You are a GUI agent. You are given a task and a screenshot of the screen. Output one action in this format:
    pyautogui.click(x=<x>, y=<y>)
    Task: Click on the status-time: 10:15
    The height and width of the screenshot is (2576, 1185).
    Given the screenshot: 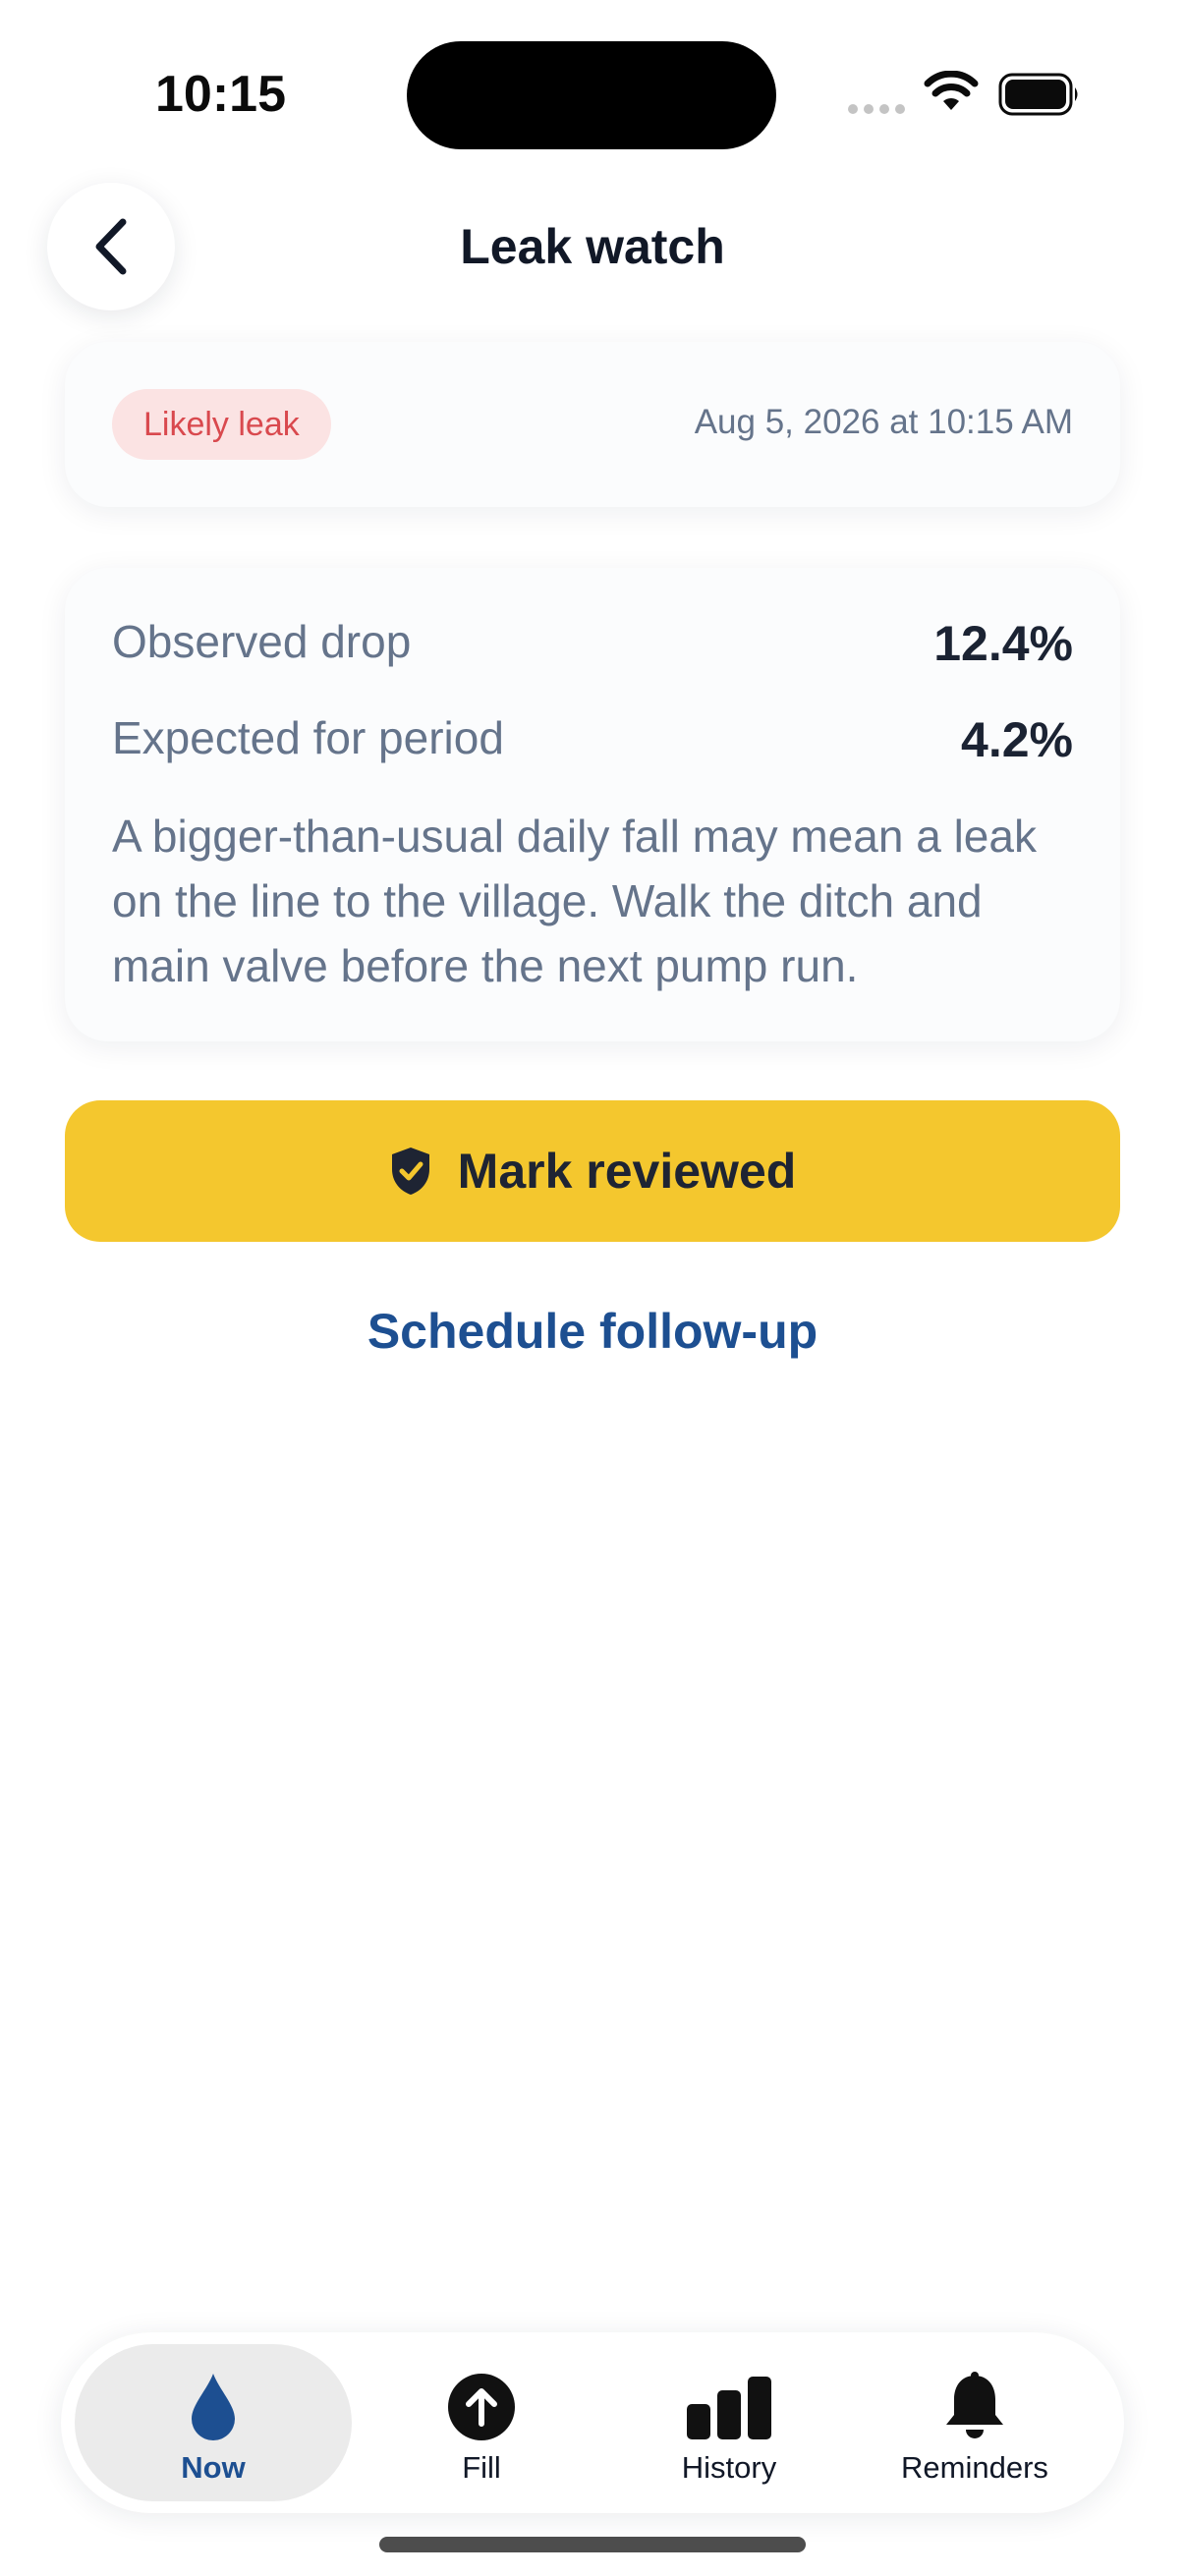 What is the action you would take?
    pyautogui.click(x=221, y=94)
    